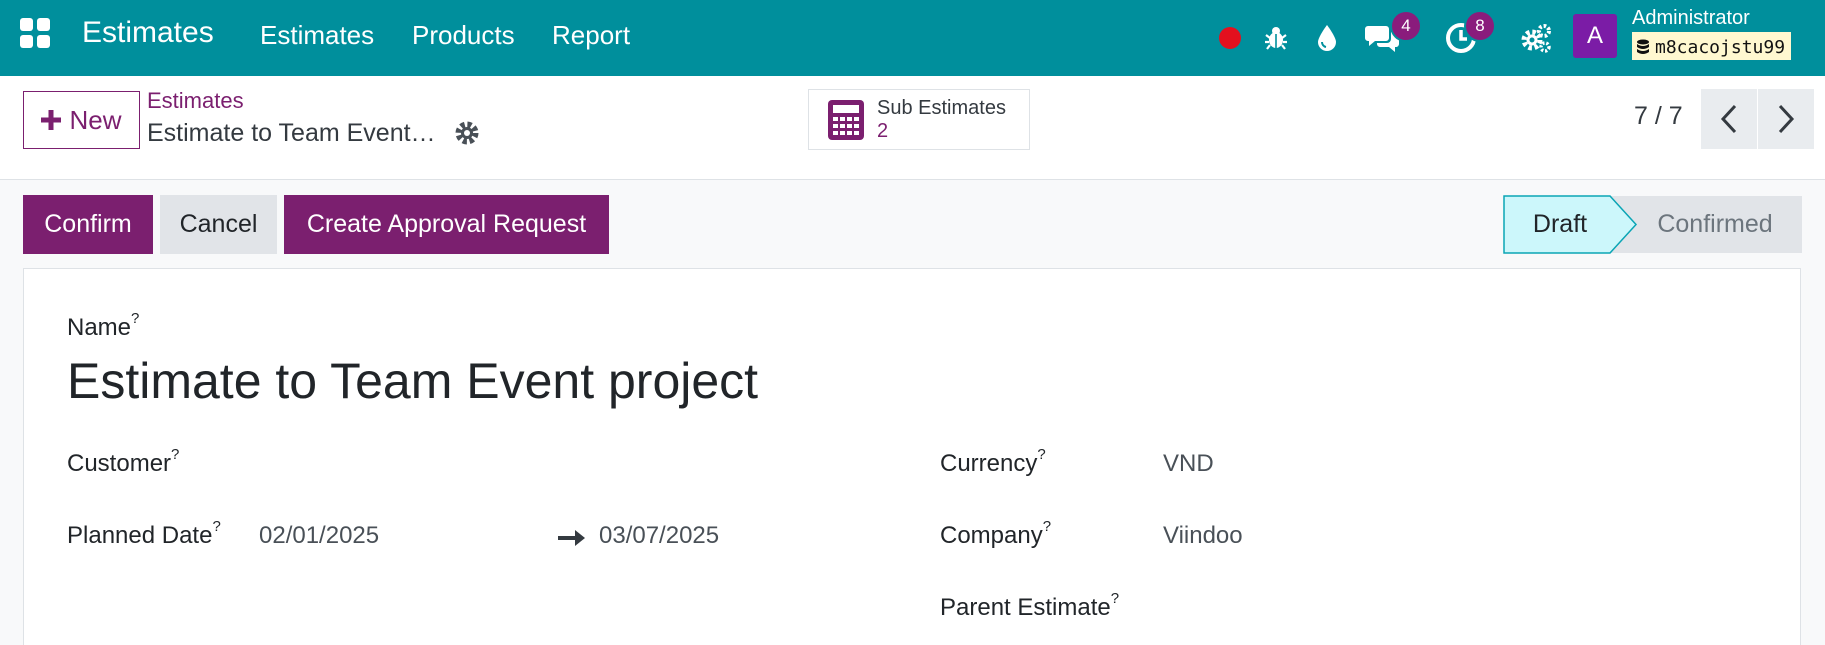  I want to click on confirm-button: Confirm, so click(88, 224).